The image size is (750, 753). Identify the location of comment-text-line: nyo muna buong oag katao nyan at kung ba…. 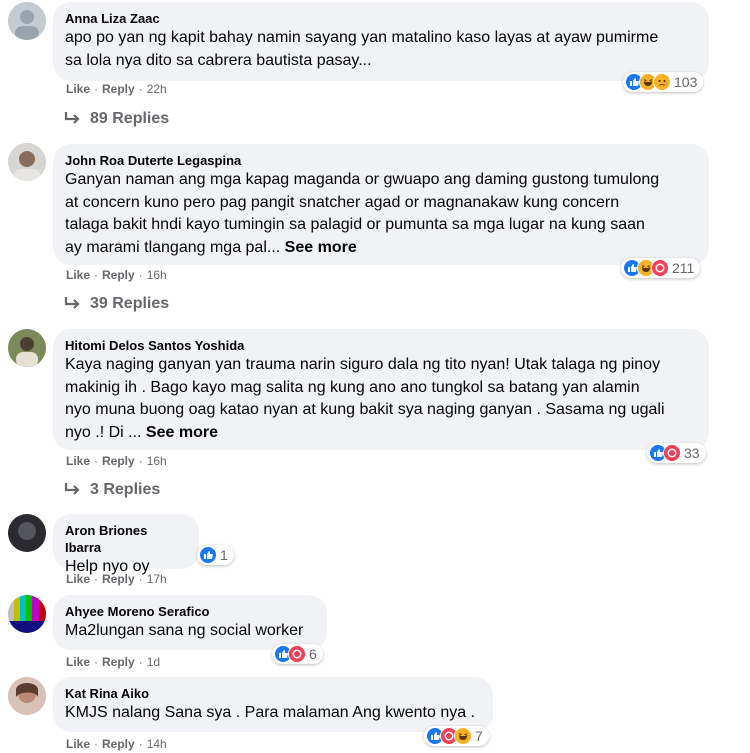
(365, 409).